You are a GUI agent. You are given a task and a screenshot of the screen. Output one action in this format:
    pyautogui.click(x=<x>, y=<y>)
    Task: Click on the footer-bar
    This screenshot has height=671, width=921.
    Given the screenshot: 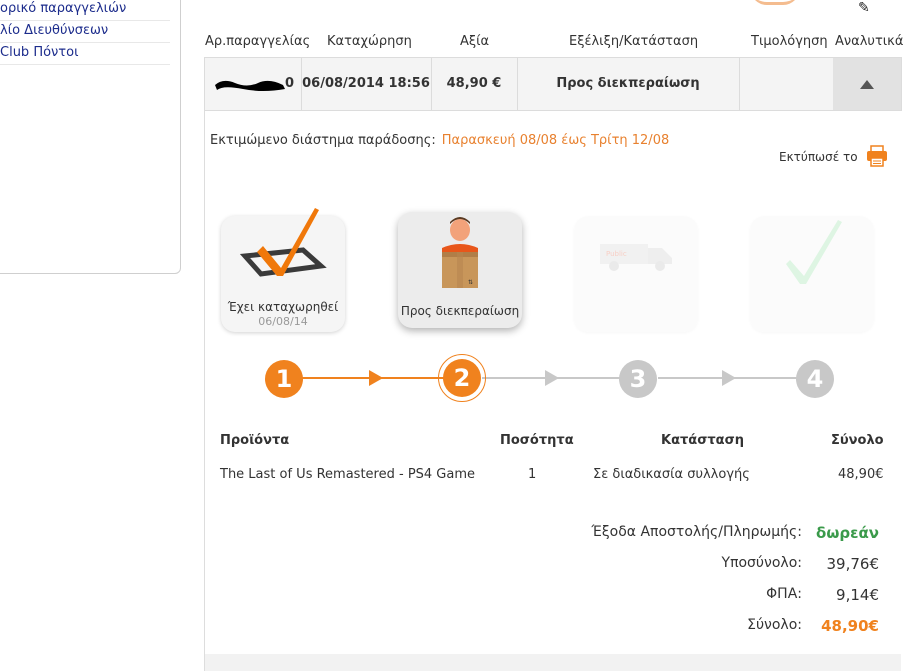 What is the action you would take?
    pyautogui.click(x=553, y=662)
    